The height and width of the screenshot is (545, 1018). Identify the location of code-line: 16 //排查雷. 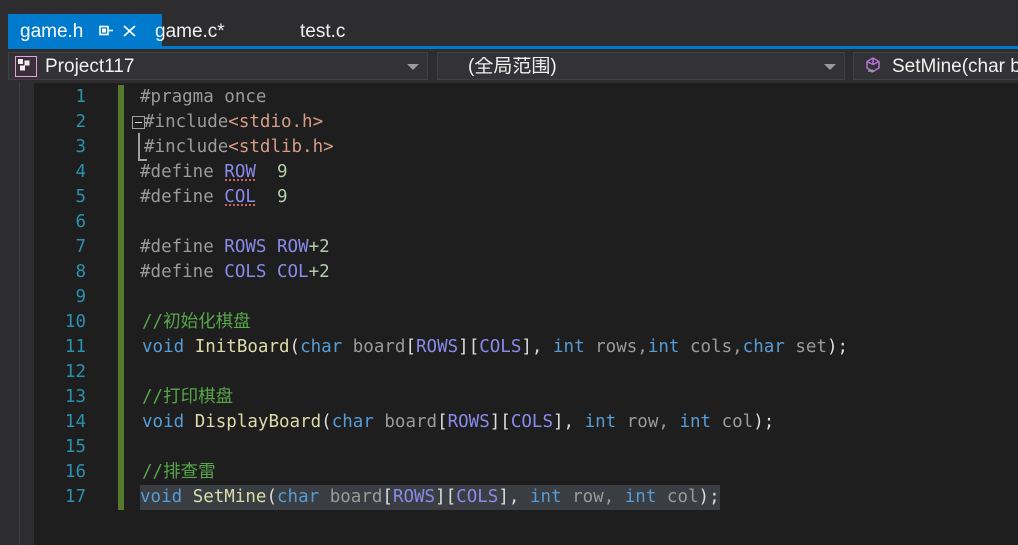
(526, 472).